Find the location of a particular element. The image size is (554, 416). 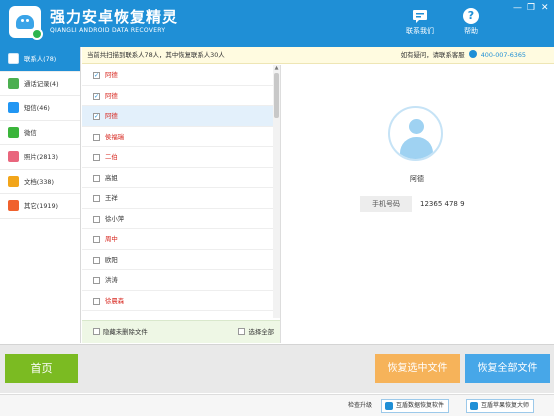

hide-deleted-label: 隐藏未删除文件 is located at coordinates (125, 332).